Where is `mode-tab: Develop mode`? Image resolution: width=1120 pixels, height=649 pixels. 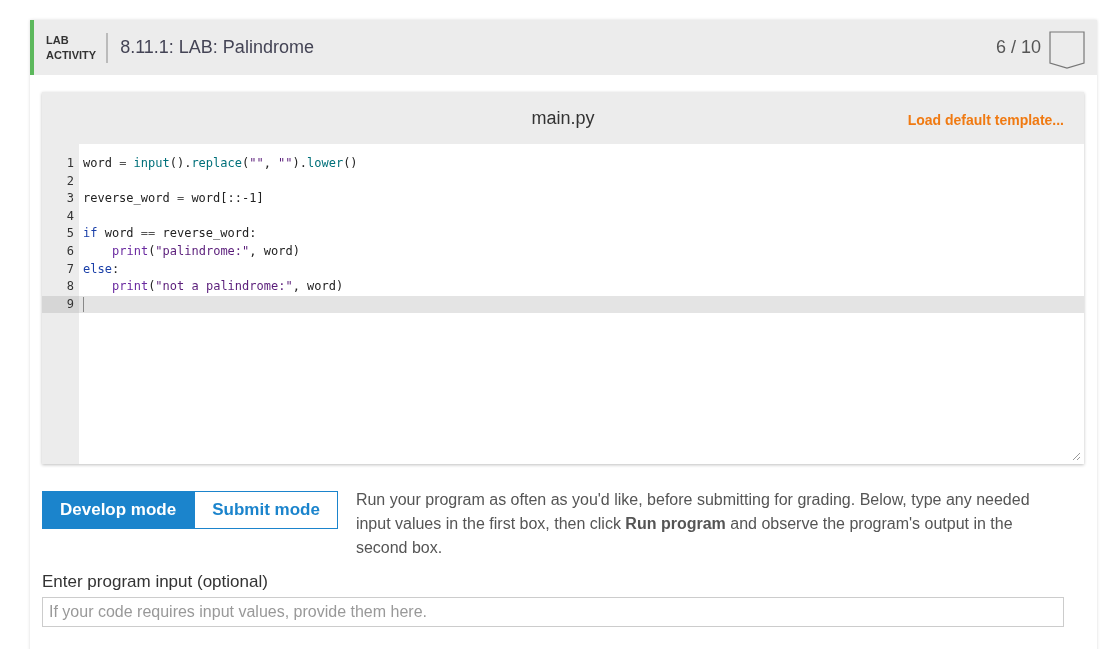
mode-tab: Develop mode is located at coordinates (118, 510).